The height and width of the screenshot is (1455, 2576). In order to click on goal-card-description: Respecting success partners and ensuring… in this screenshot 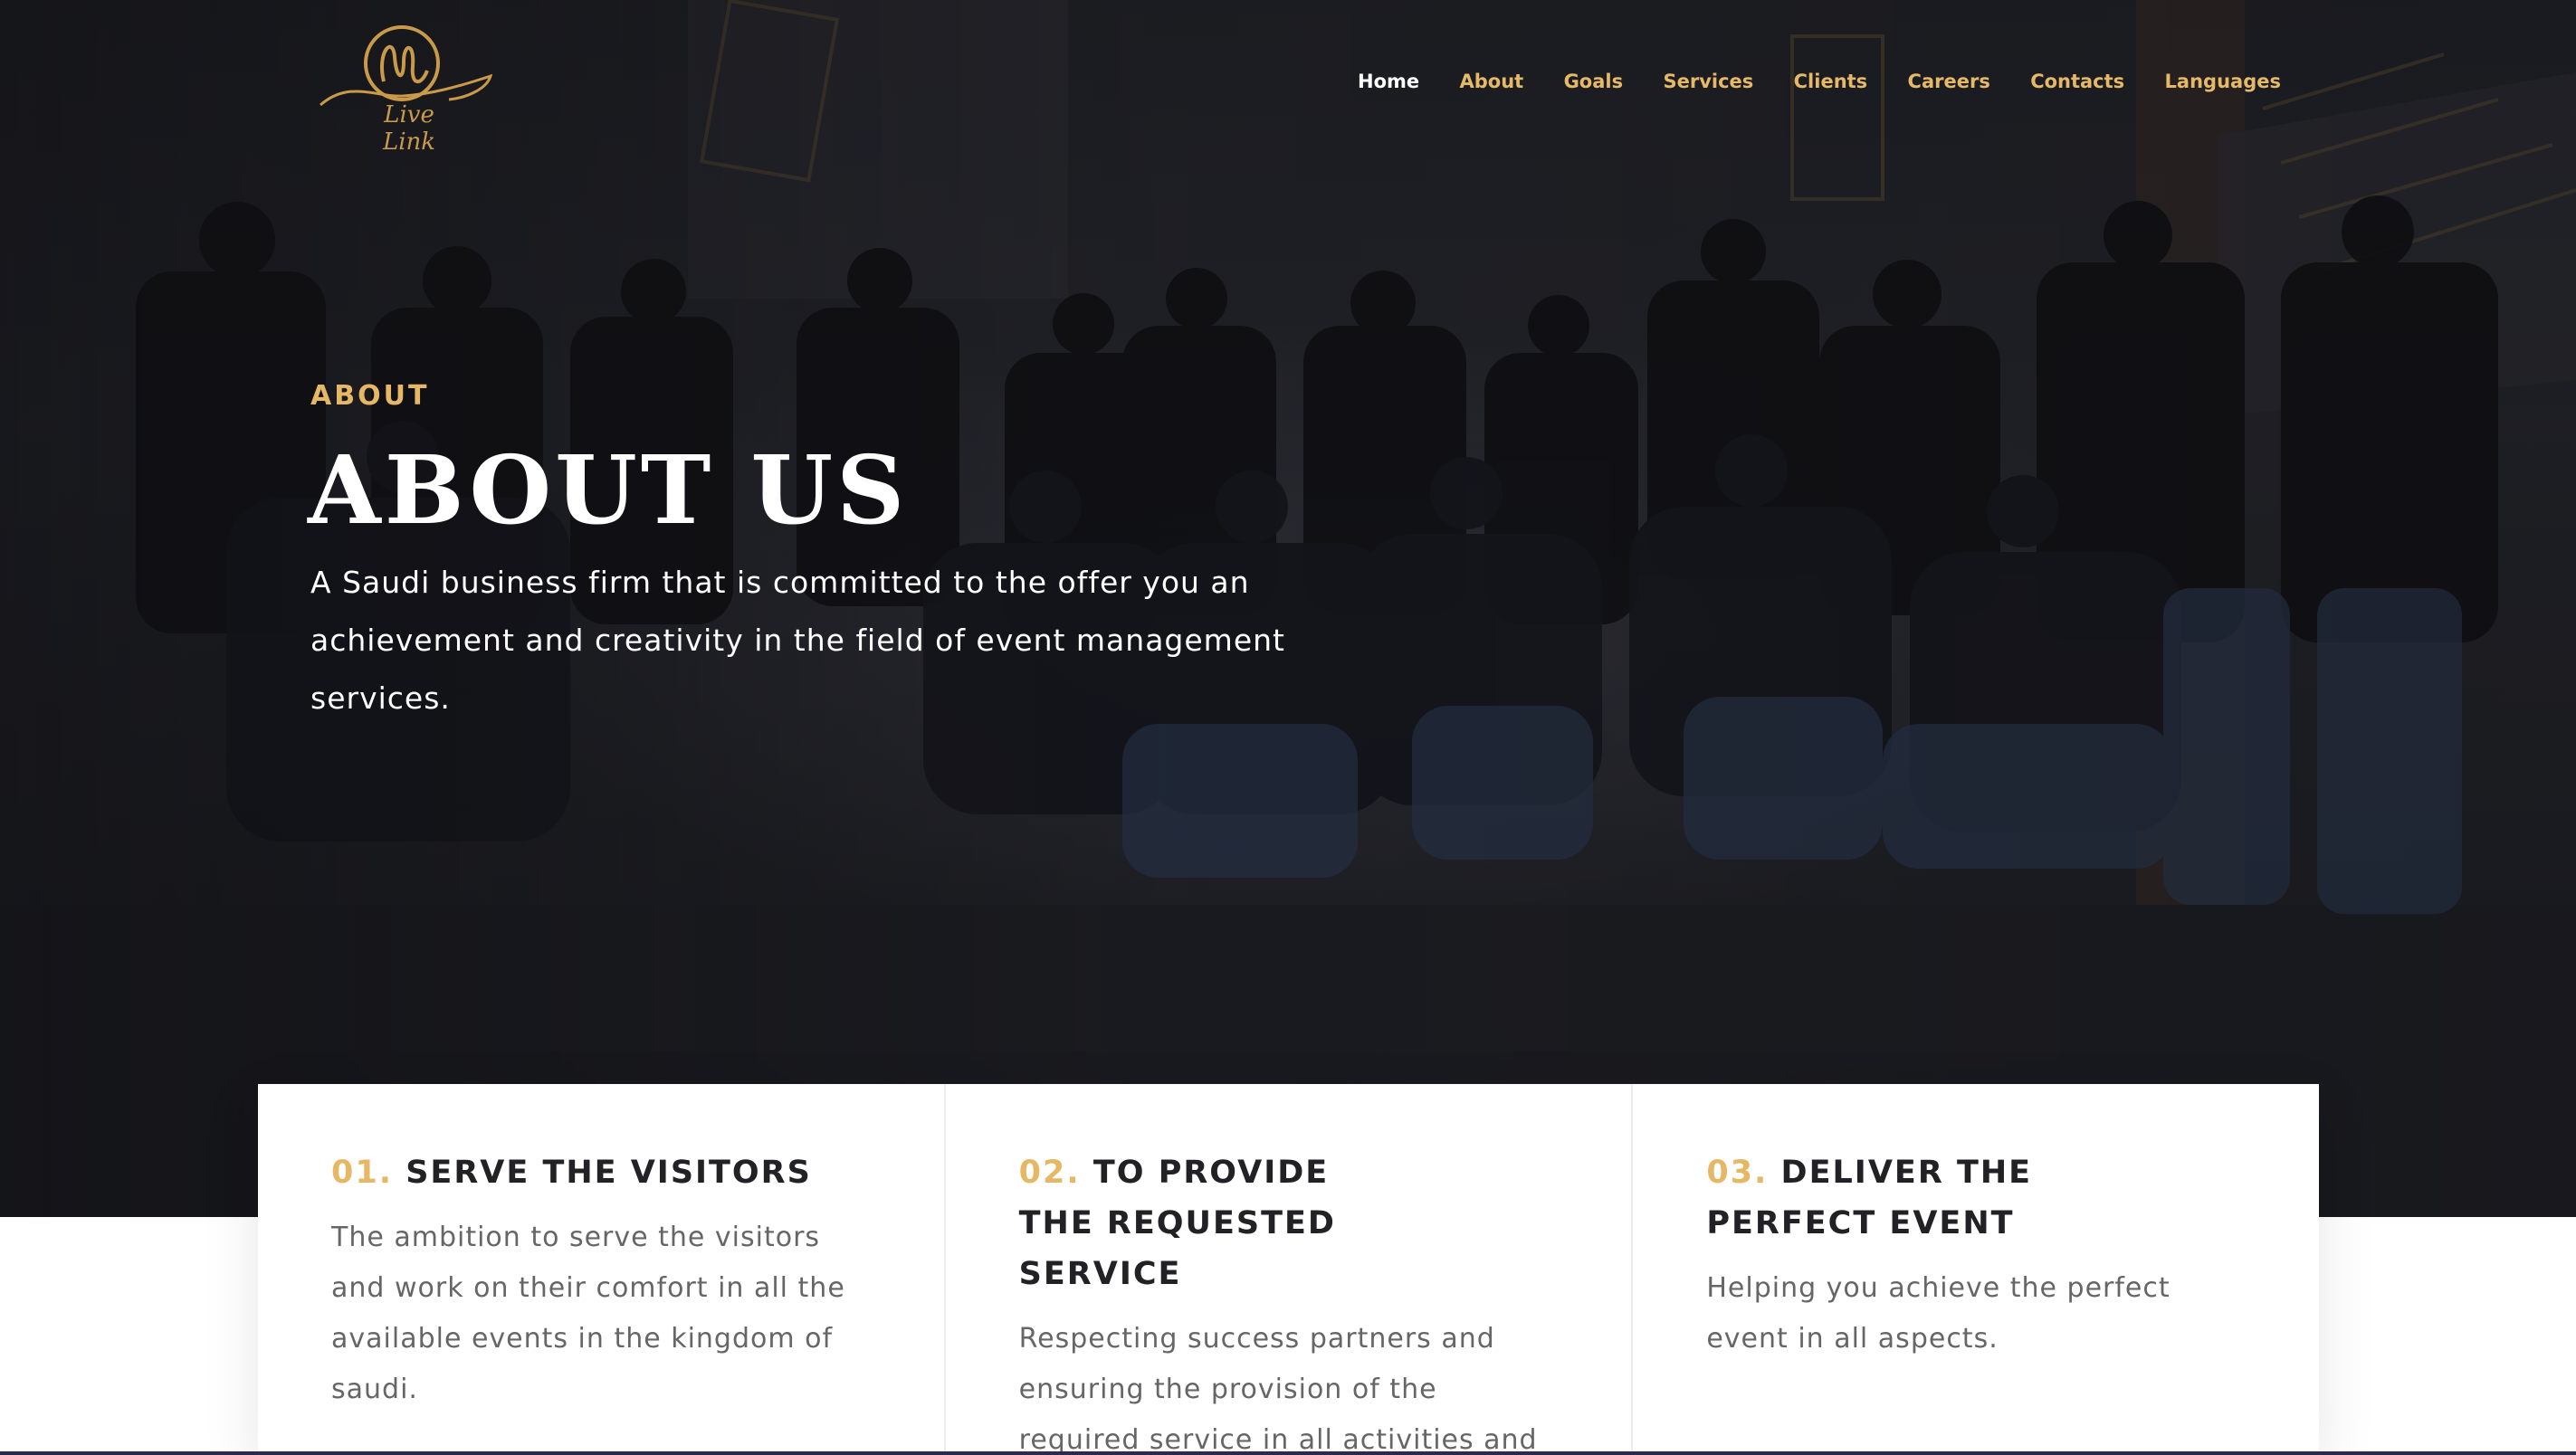, I will do `click(1278, 1389)`.